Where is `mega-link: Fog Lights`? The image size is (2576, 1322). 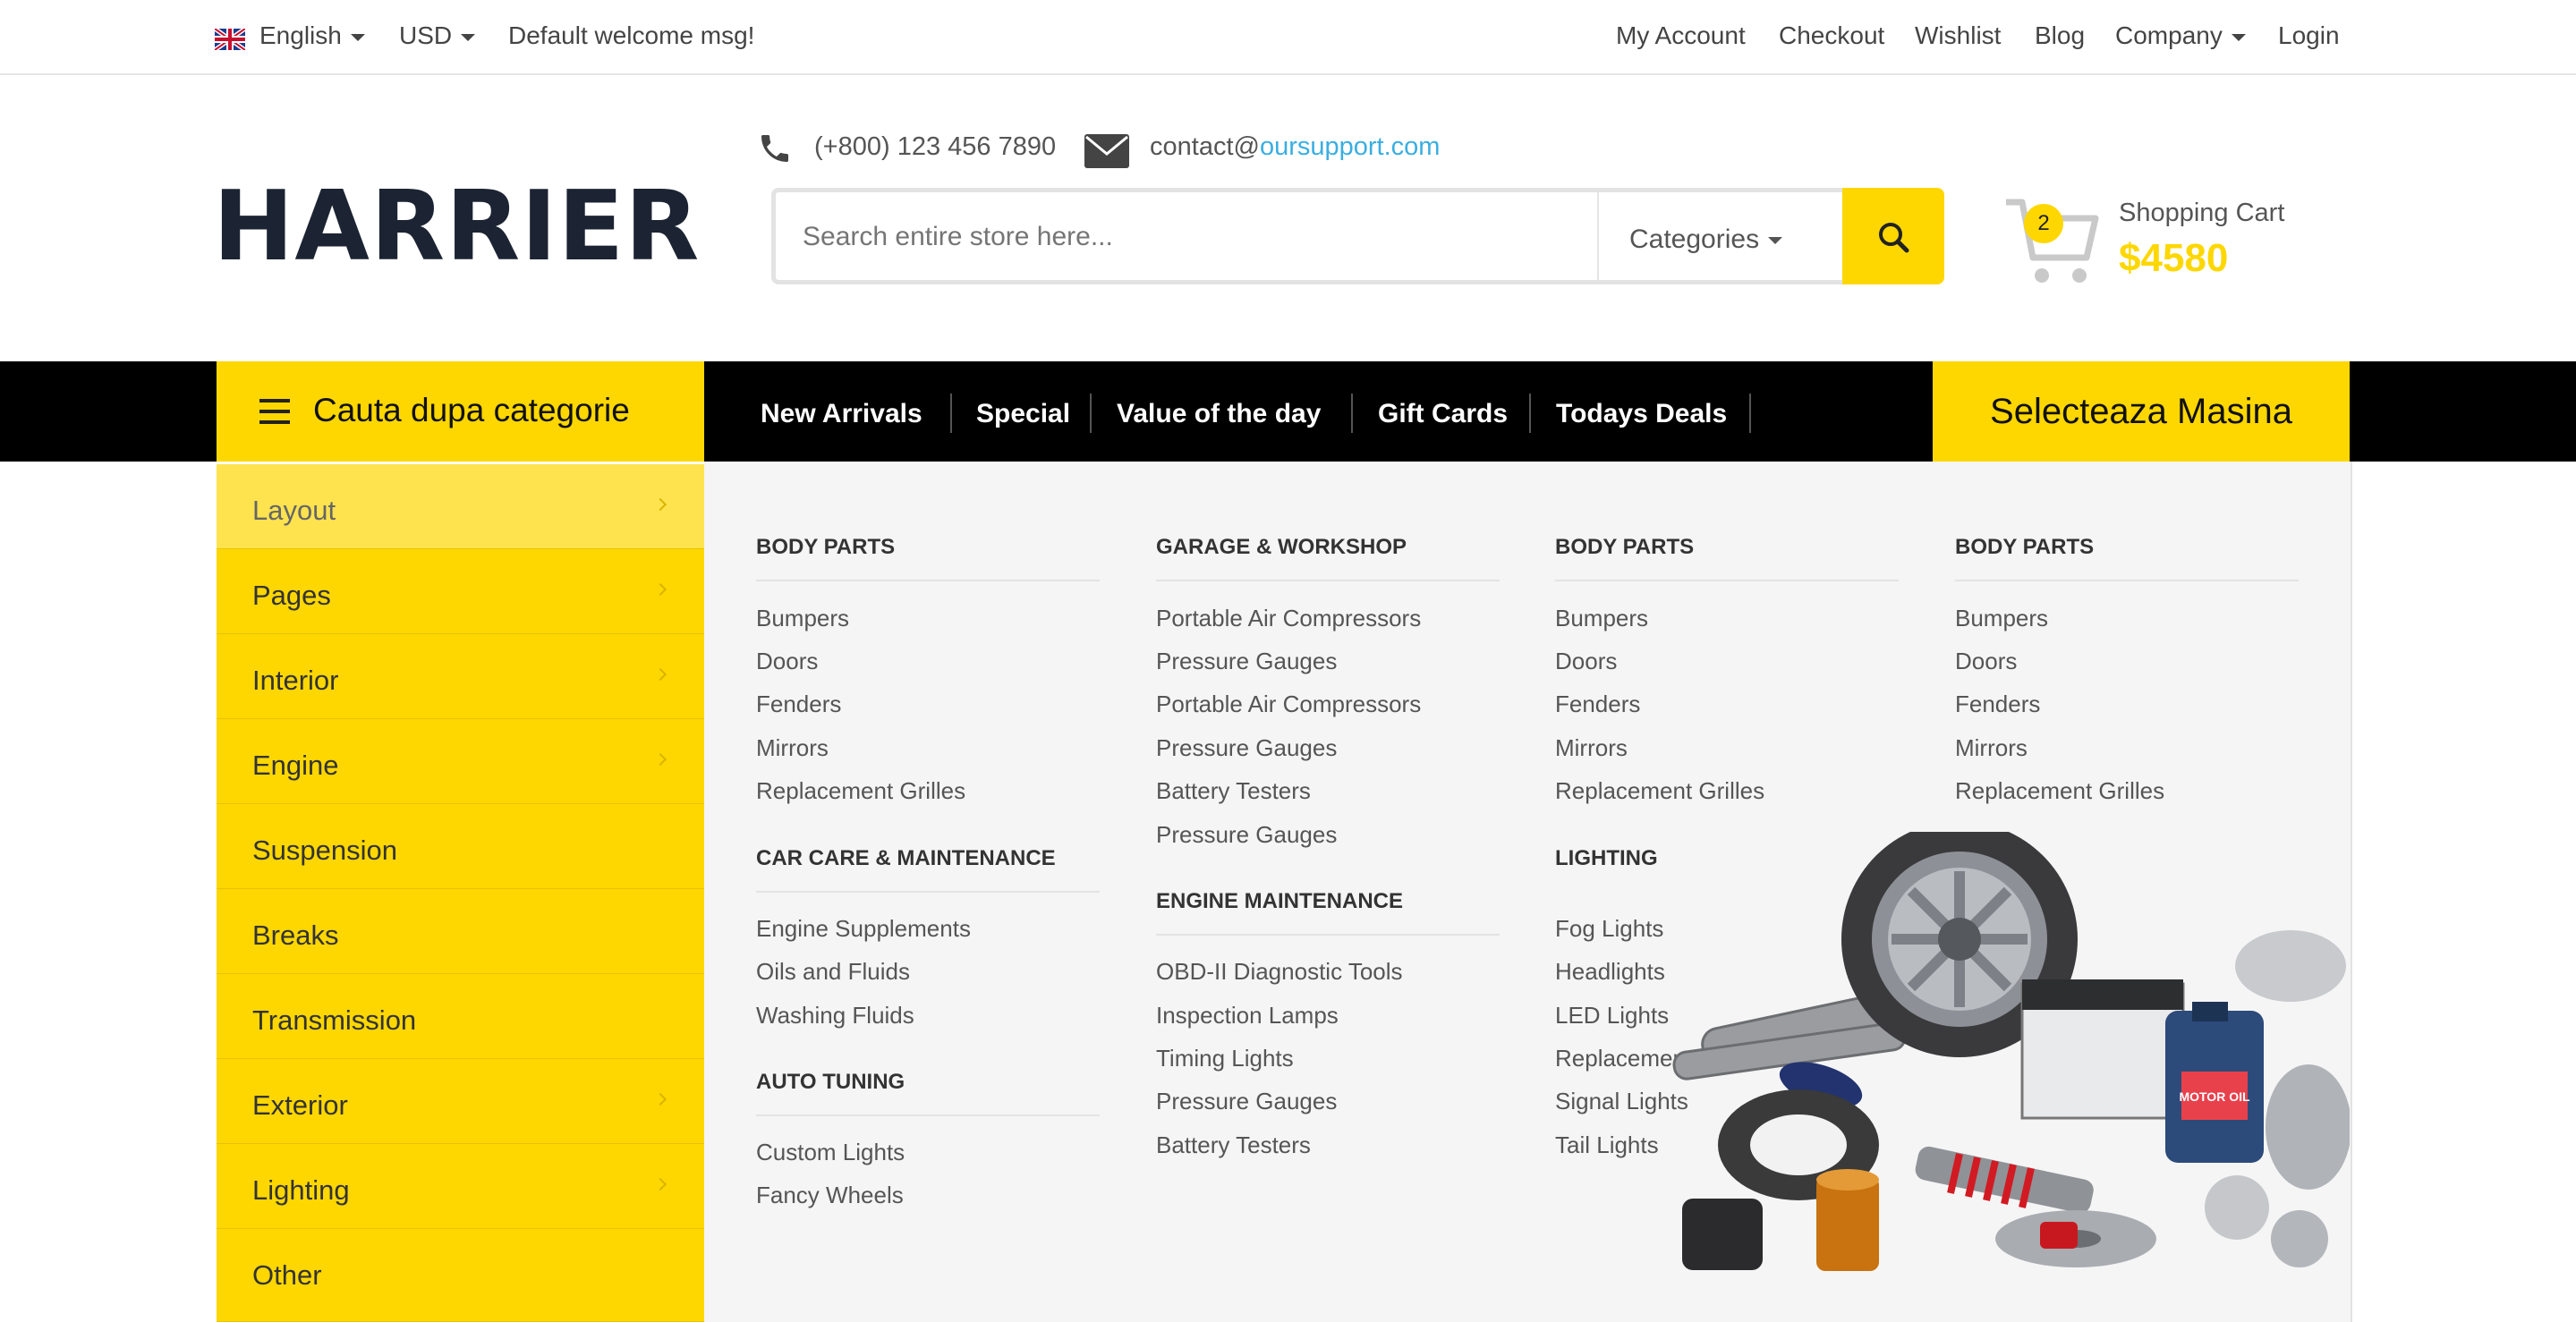 mega-link: Fog Lights is located at coordinates (1609, 929).